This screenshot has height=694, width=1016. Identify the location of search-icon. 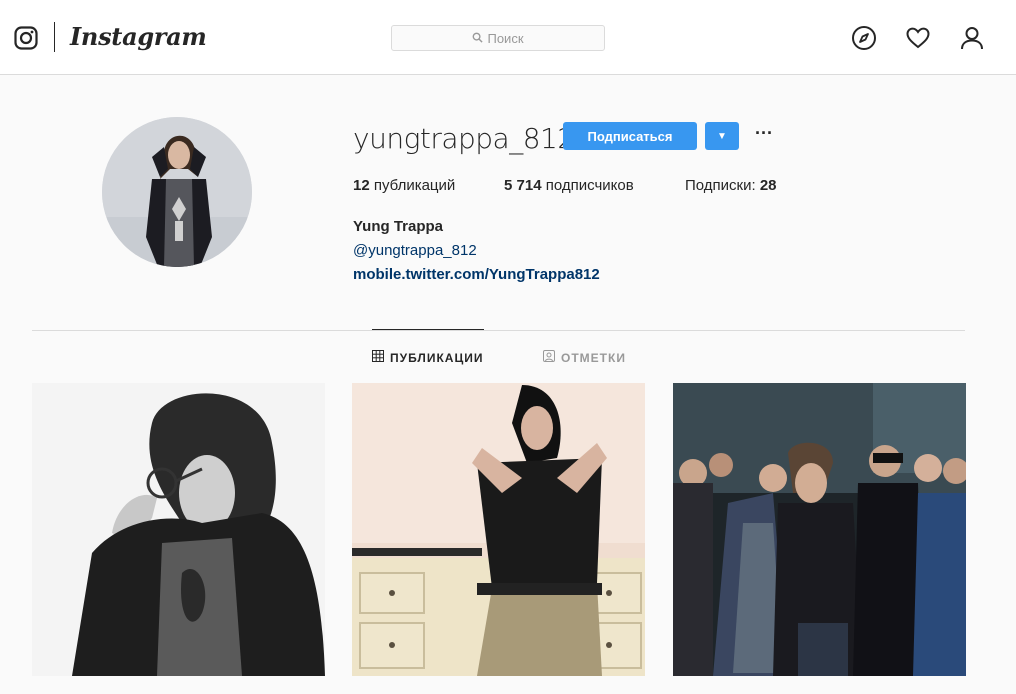
(478, 38).